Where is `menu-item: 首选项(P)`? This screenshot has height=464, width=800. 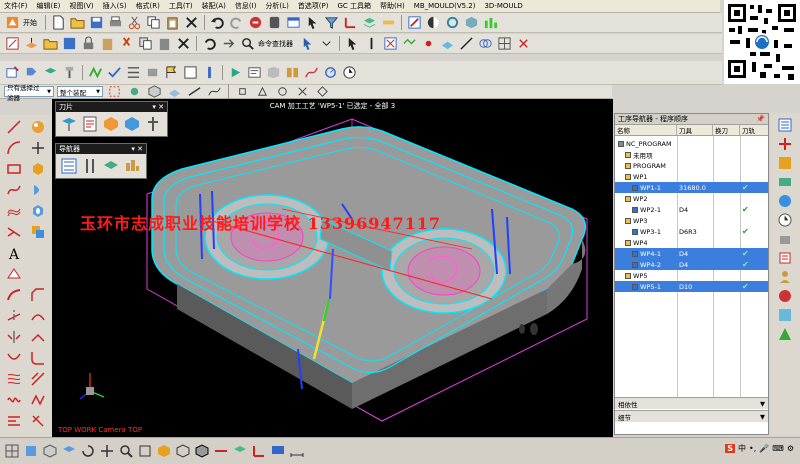
menu-item: 首选项(P) is located at coordinates (313, 6).